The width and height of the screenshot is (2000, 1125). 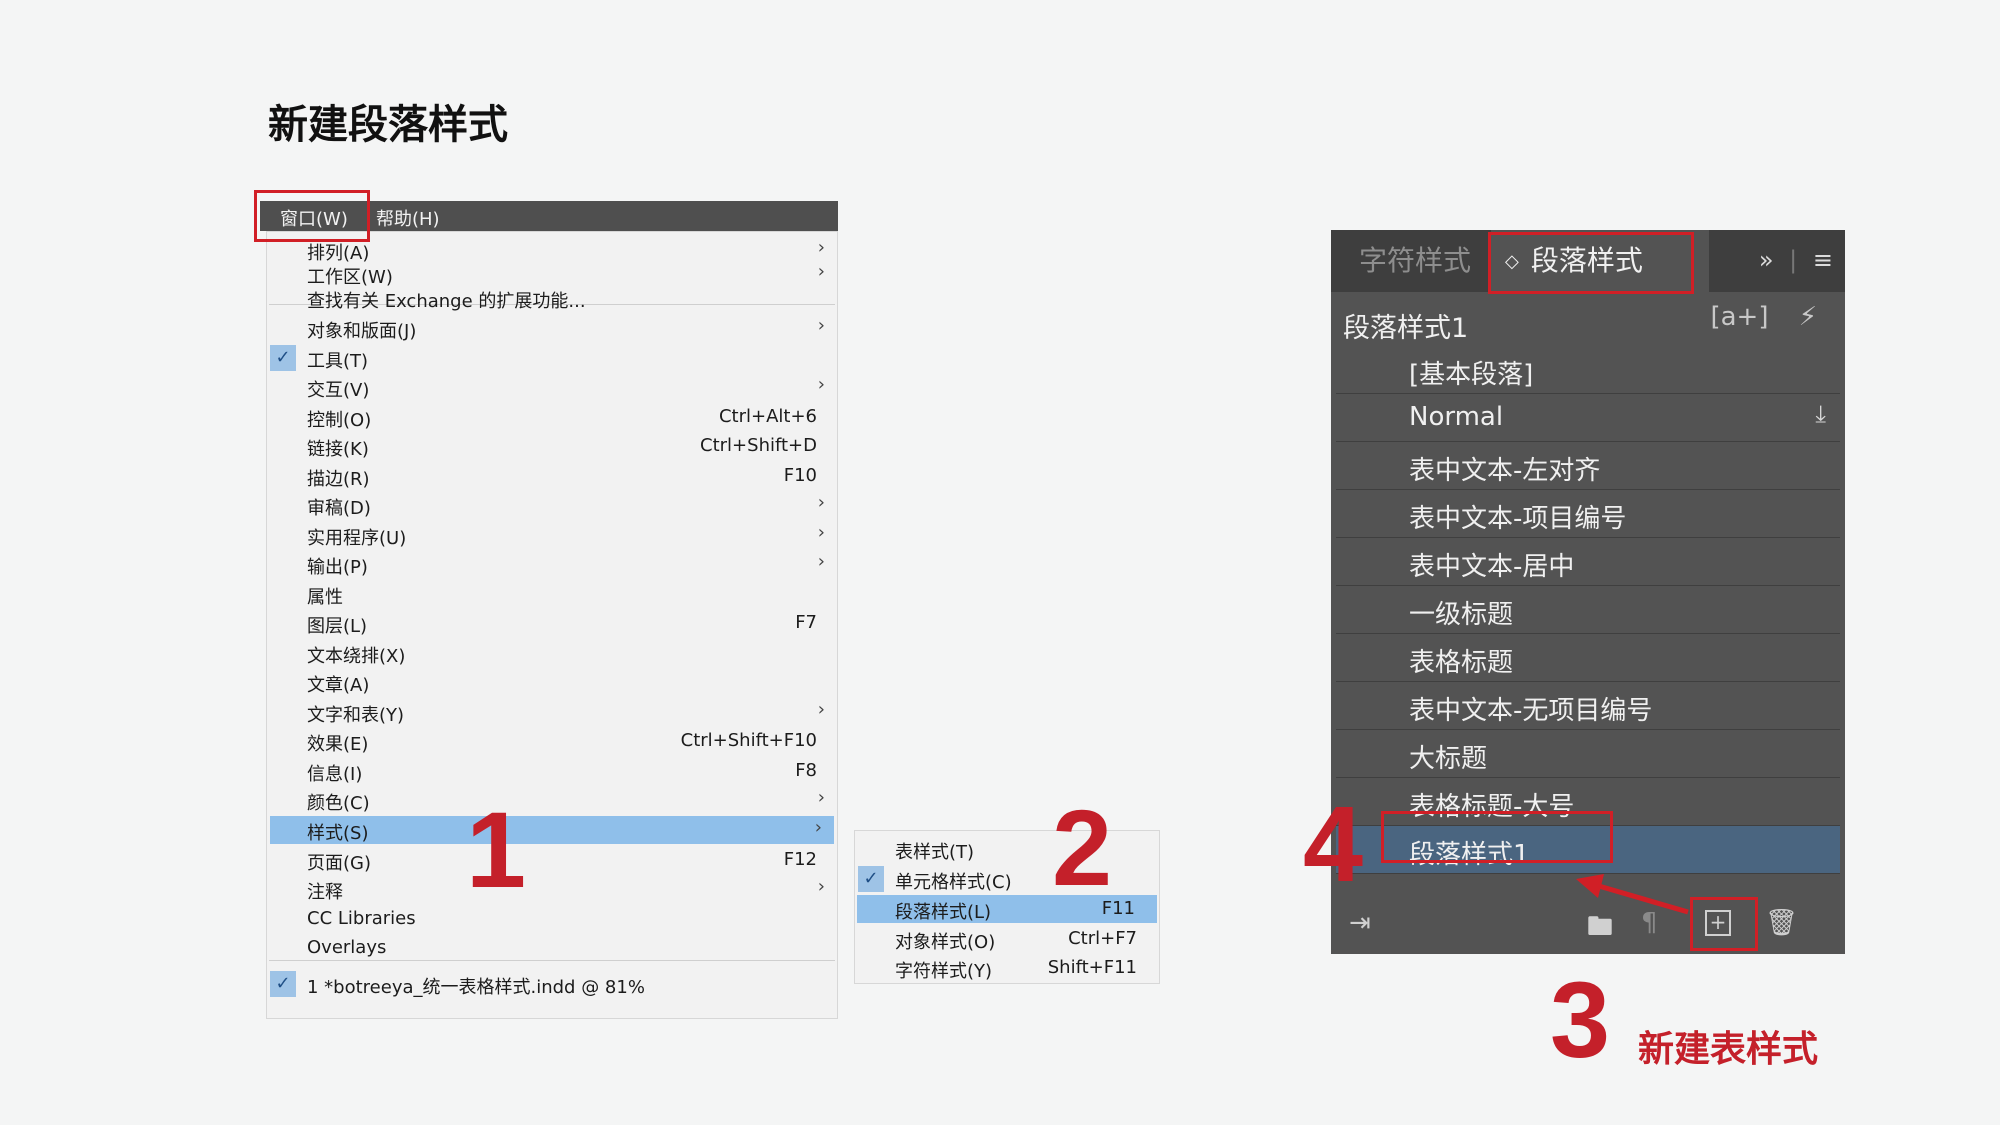 I want to click on quick-apply-icon: ⚡, so click(x=1808, y=317).